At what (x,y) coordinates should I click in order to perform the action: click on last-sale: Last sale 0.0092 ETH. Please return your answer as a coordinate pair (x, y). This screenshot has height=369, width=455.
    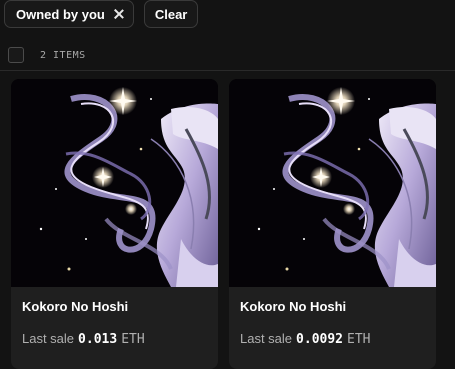
    Looking at the image, I should click on (305, 339).